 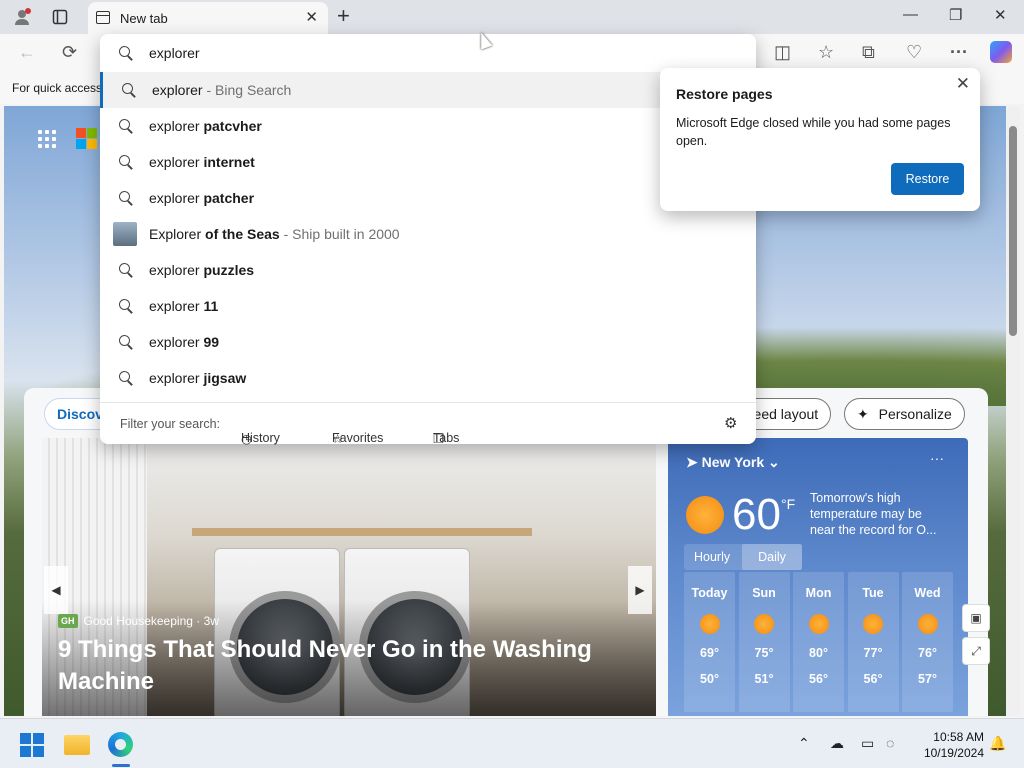 What do you see at coordinates (818, 642) in the screenshot?
I see `forecast-day: Mon 80° 56°` at bounding box center [818, 642].